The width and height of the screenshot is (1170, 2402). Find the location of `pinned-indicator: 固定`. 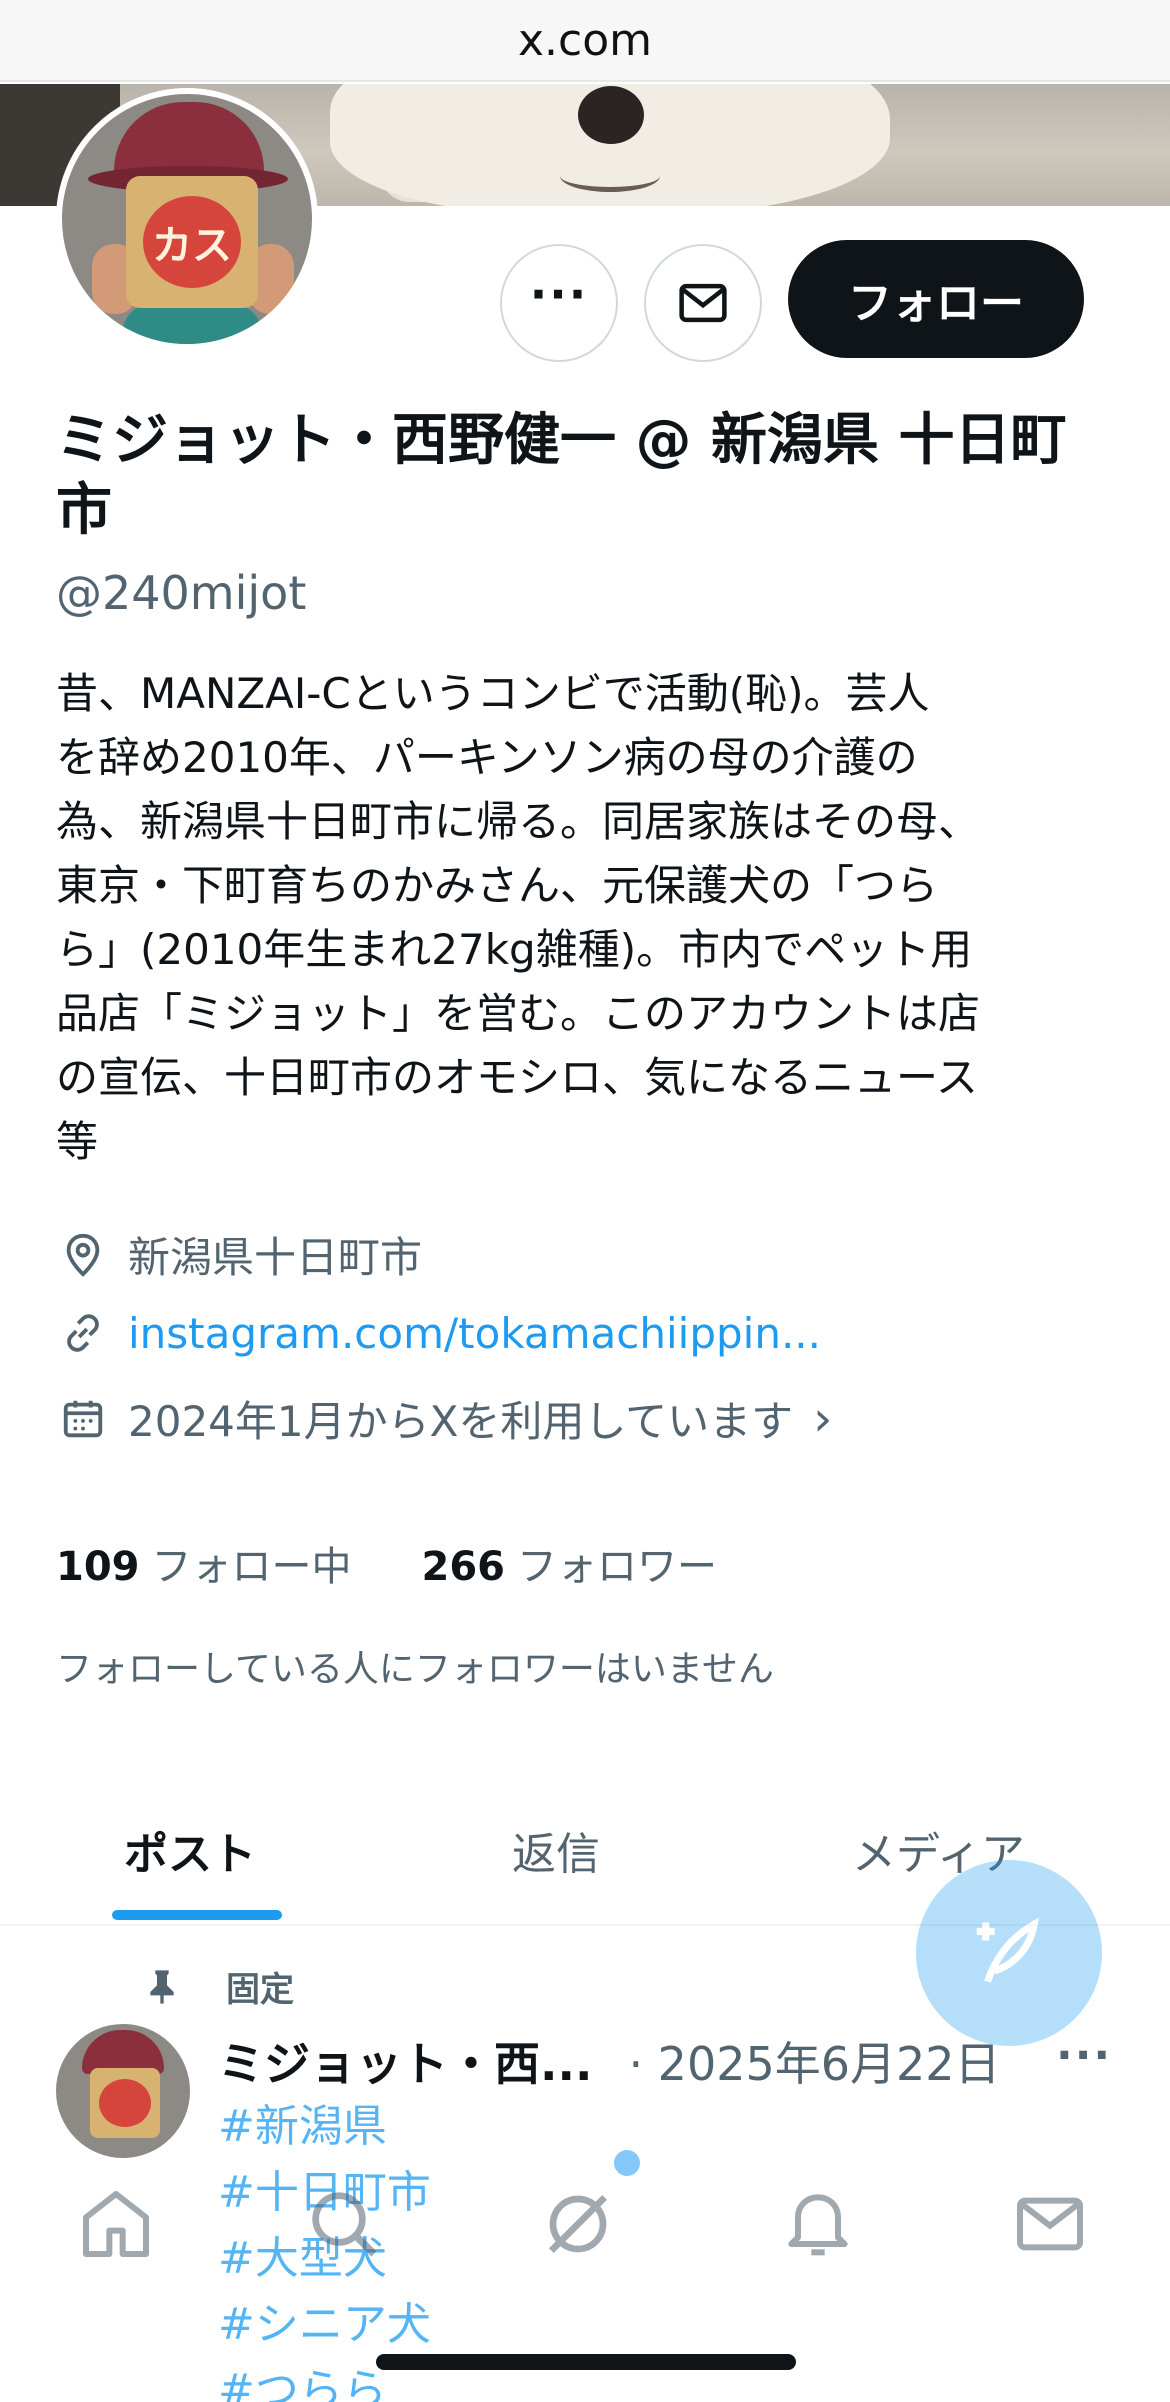

pinned-indicator: 固定 is located at coordinates (217, 1986).